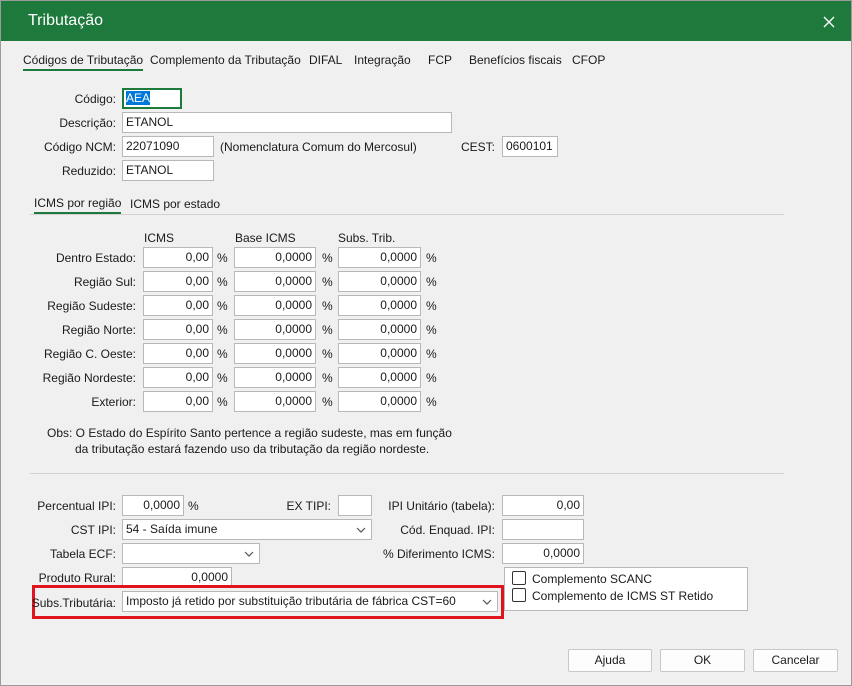 The width and height of the screenshot is (852, 686). Describe the element at coordinates (87, 123) in the screenshot. I see `descricao-label: Descrição:` at that location.